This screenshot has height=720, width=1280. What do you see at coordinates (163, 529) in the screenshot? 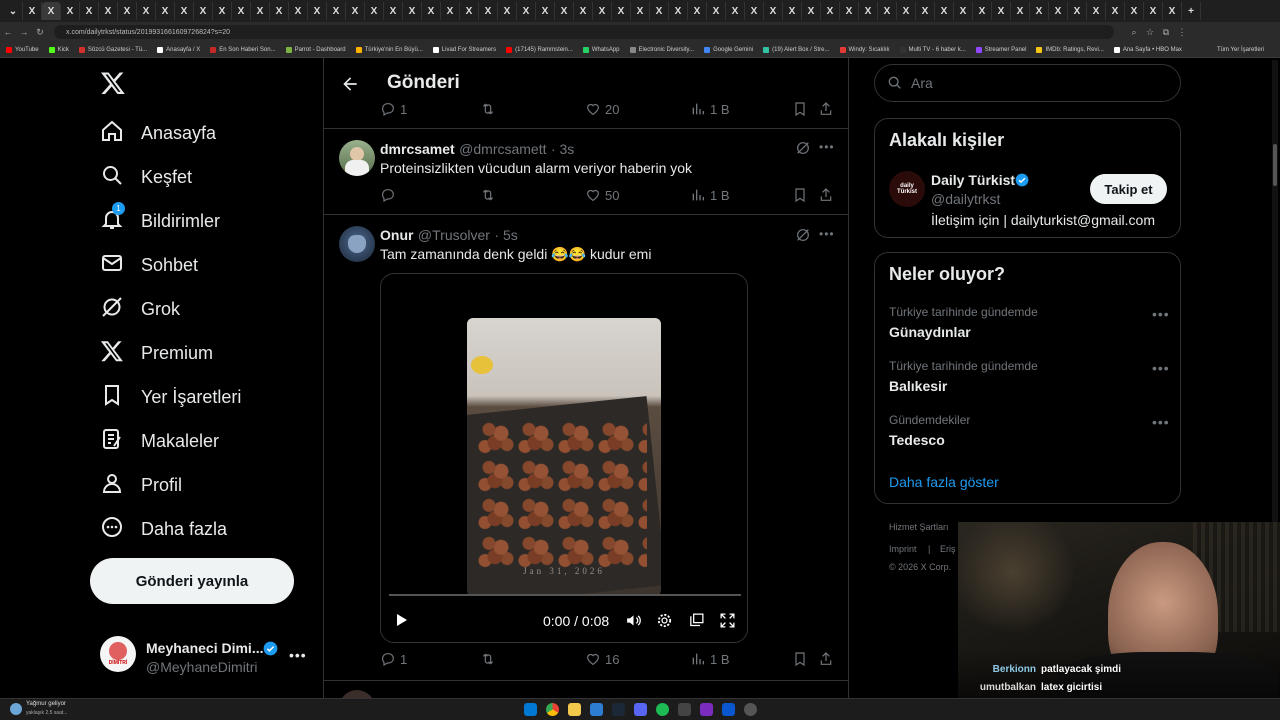
I see `sidebar-item-9: Daha fazla` at bounding box center [163, 529].